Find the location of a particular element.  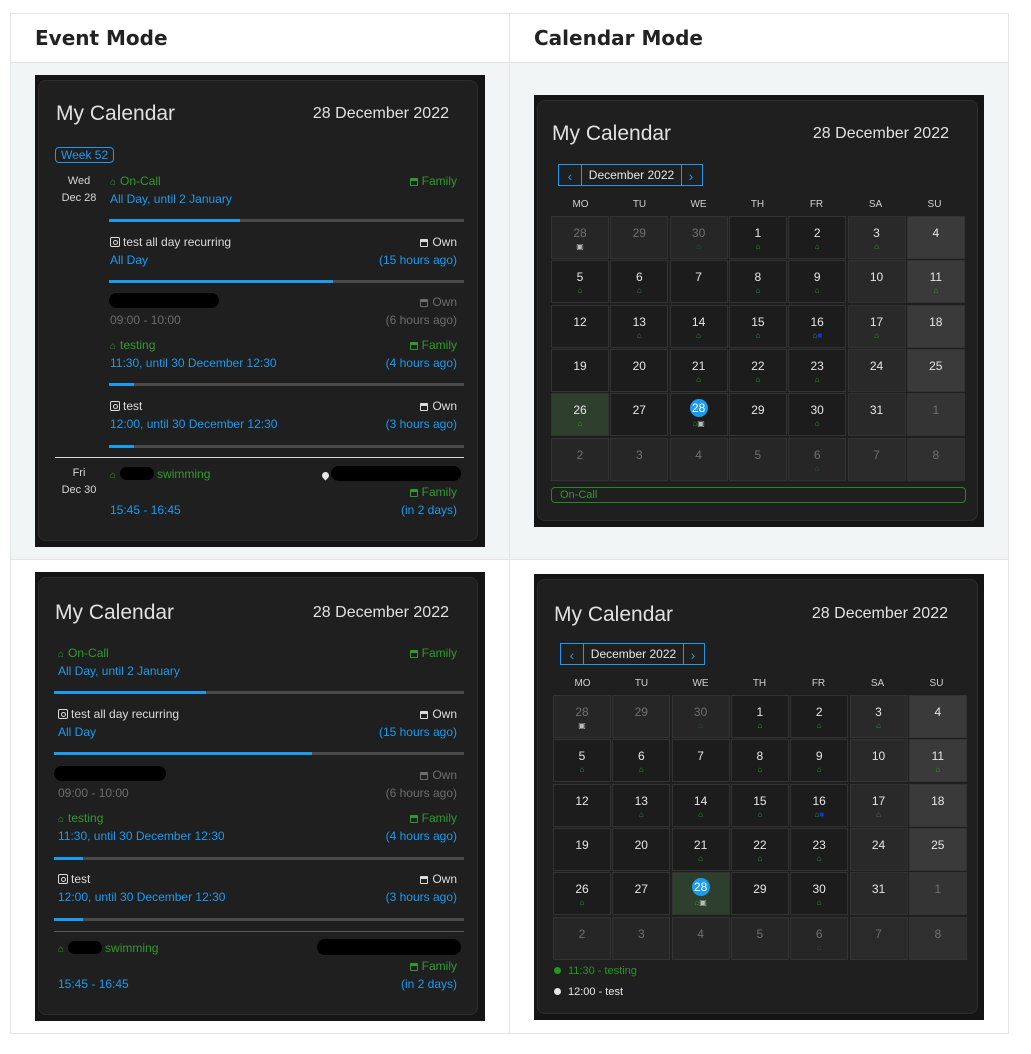

calendar-day-cell: 3 ⌂ is located at coordinates (876, 237).